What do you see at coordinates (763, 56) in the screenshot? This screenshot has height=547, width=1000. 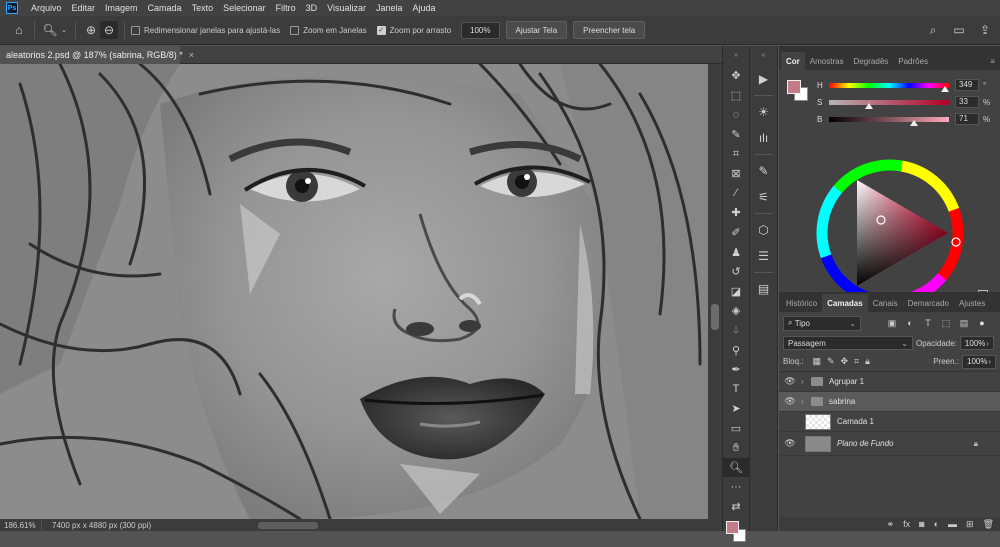 I see `collapse-icon: «` at bounding box center [763, 56].